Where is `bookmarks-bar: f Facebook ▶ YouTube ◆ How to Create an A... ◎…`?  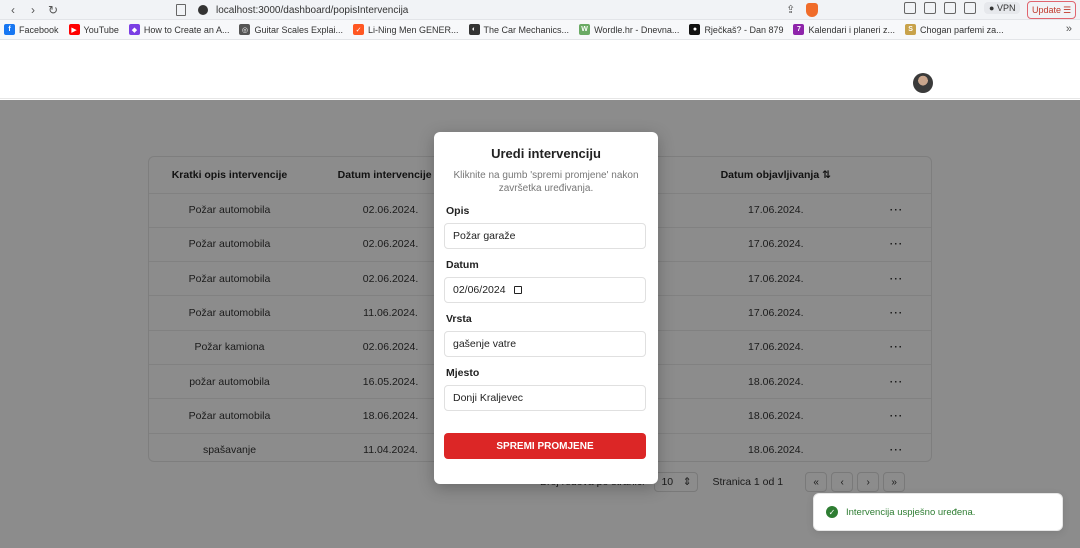 bookmarks-bar: f Facebook ▶ YouTube ◆ How to Create an A... ◎… is located at coordinates (540, 30).